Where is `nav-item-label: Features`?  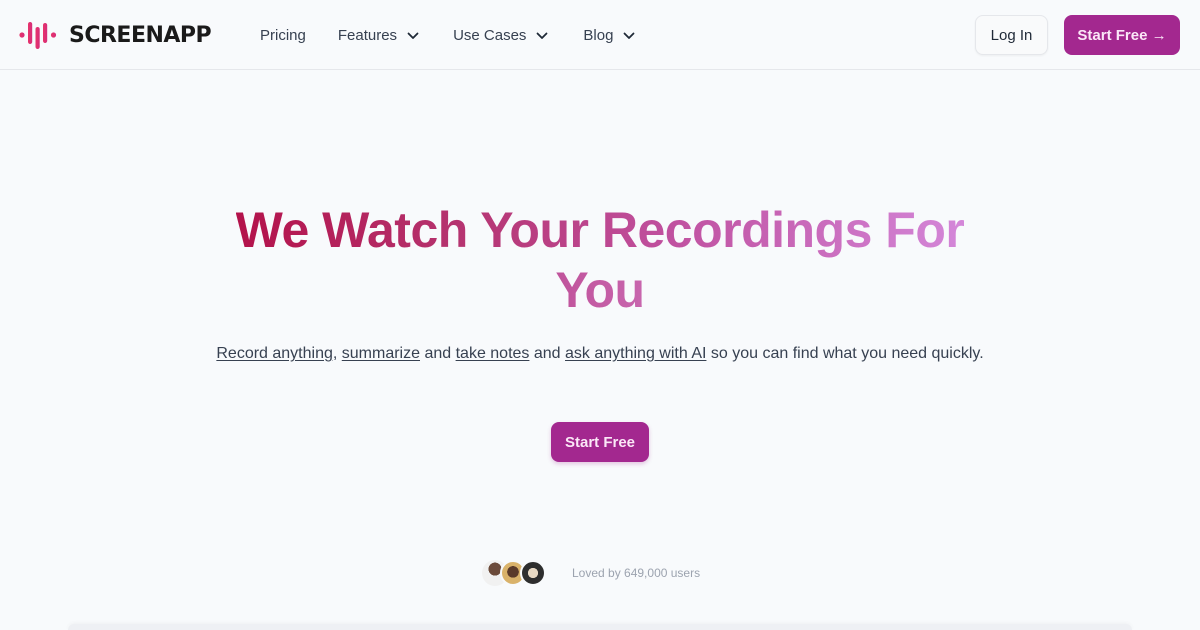 nav-item-label: Features is located at coordinates (367, 35).